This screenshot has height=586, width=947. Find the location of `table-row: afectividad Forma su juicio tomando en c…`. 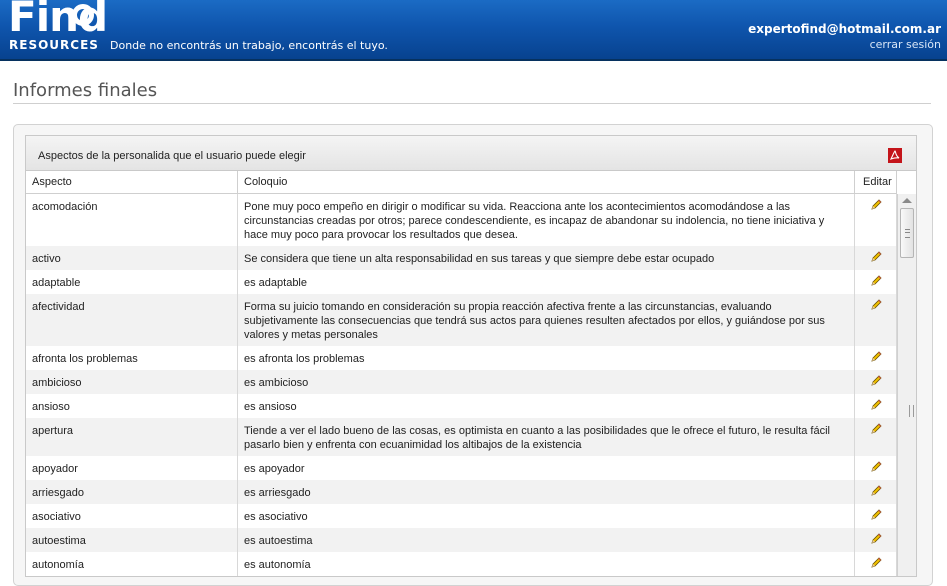

table-row: afectividad Forma su juicio tomando en c… is located at coordinates (461, 320).